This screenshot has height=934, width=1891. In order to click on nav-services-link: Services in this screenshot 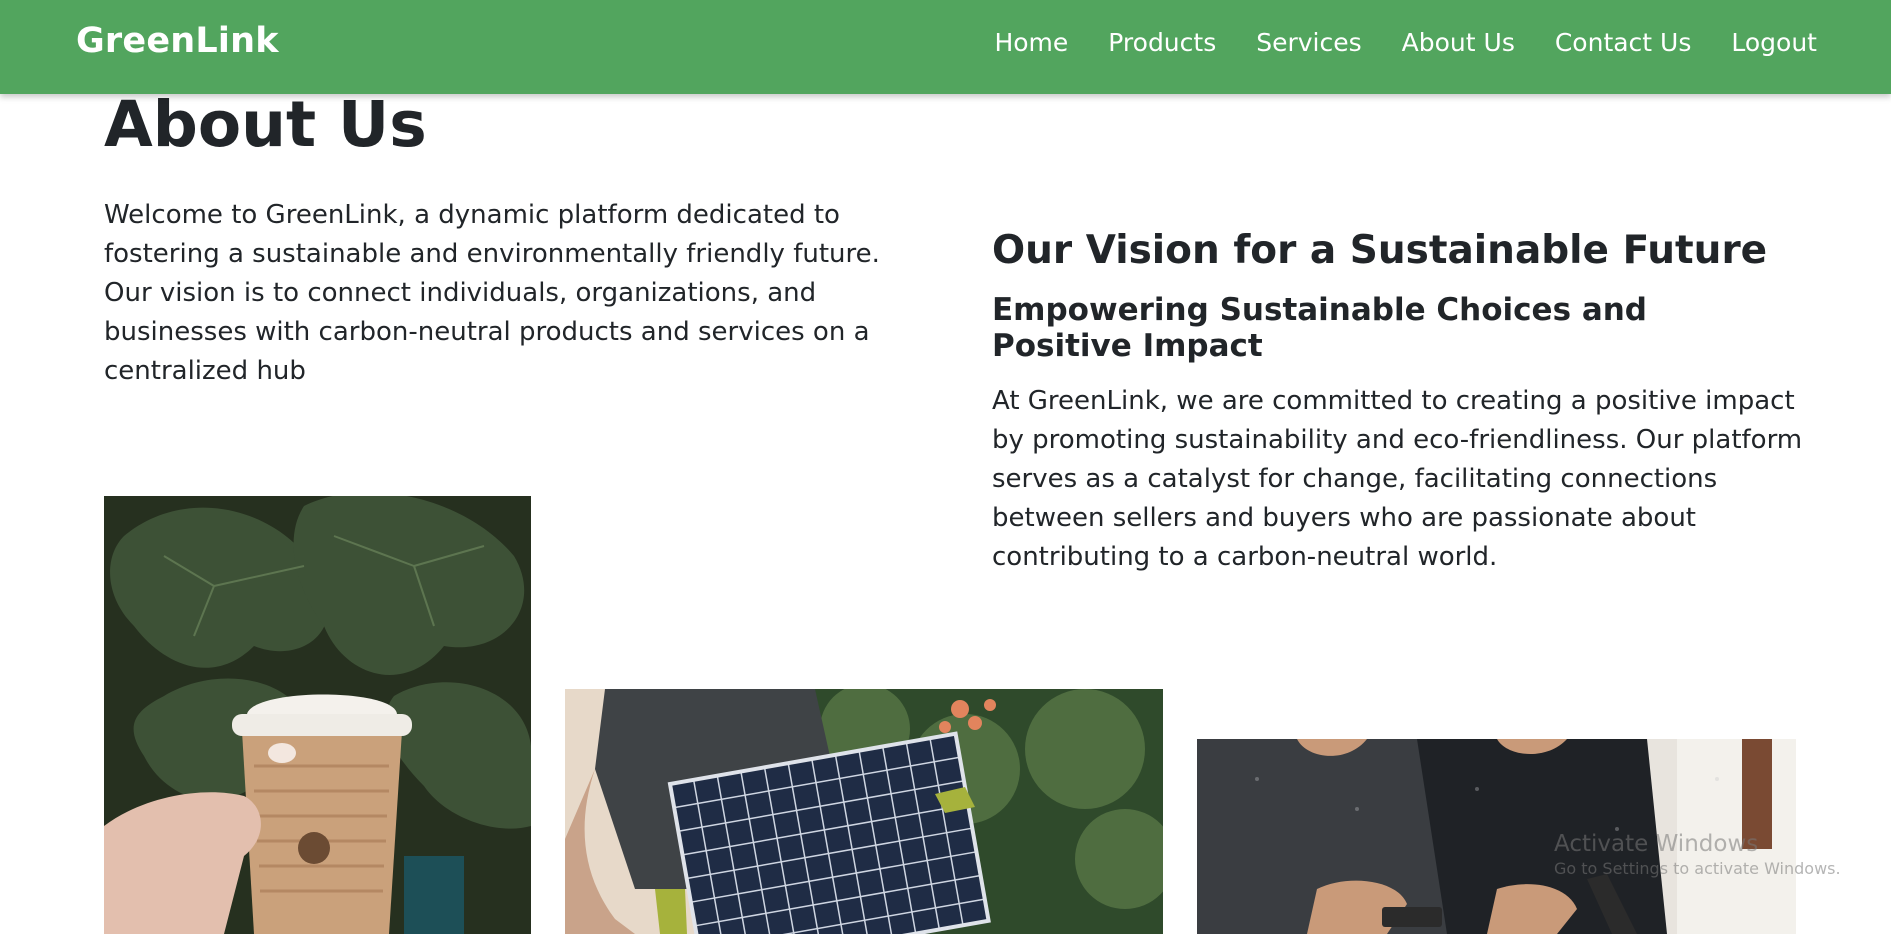, I will do `click(1308, 42)`.